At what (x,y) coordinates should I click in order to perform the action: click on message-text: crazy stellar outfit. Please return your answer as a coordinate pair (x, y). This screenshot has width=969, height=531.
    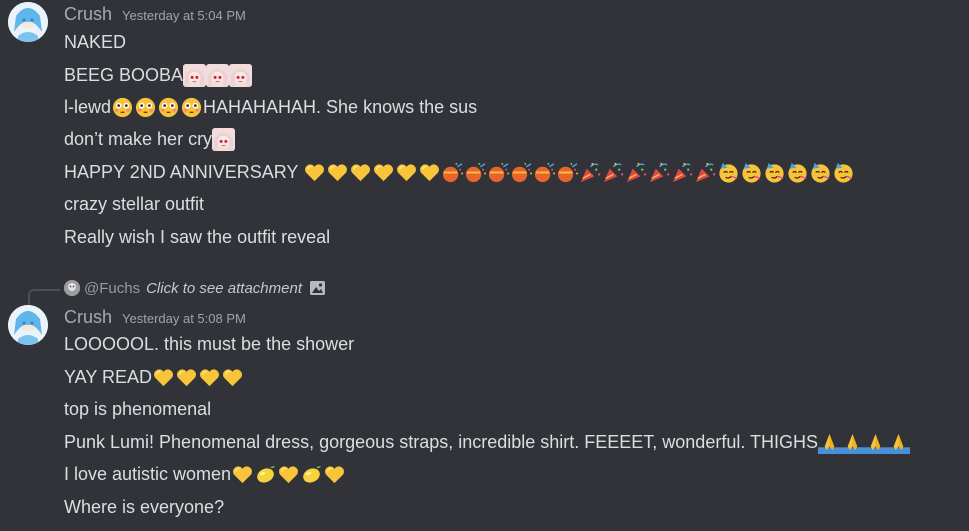
    Looking at the image, I should click on (134, 204).